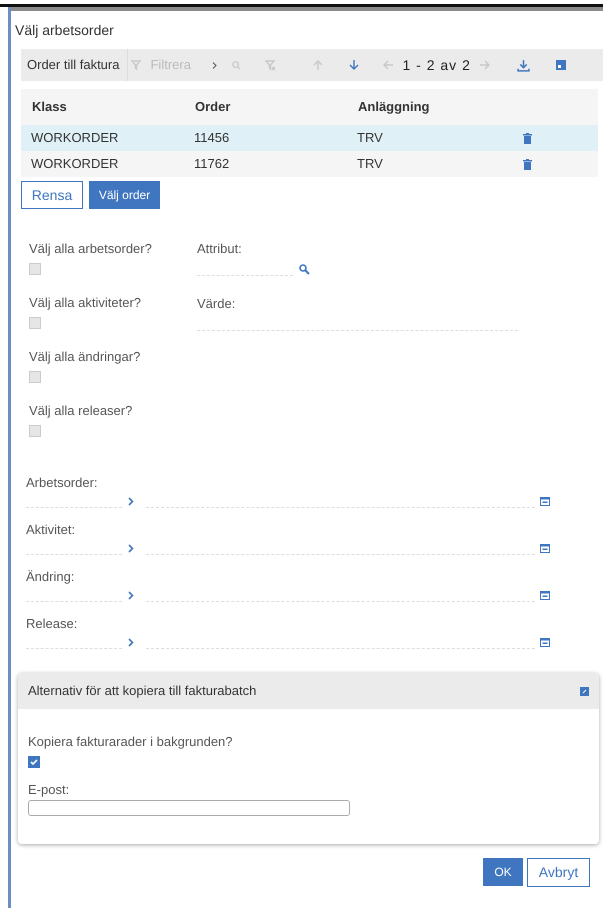 The height and width of the screenshot is (908, 603). What do you see at coordinates (212, 107) in the screenshot?
I see `column-header: Order` at bounding box center [212, 107].